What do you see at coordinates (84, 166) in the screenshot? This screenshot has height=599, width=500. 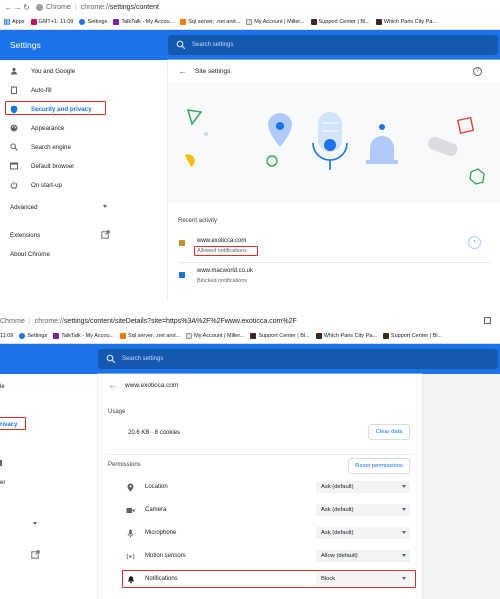 I see `sidebar-item-default-browser: Default browser` at bounding box center [84, 166].